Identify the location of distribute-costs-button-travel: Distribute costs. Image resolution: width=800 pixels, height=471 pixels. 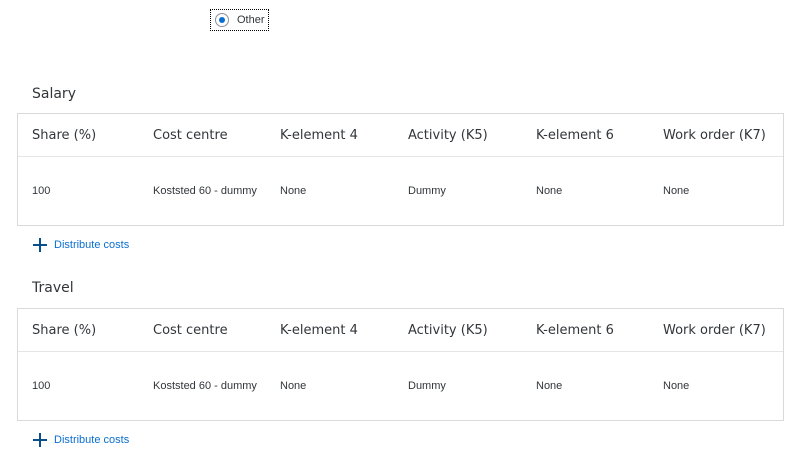
(80, 440).